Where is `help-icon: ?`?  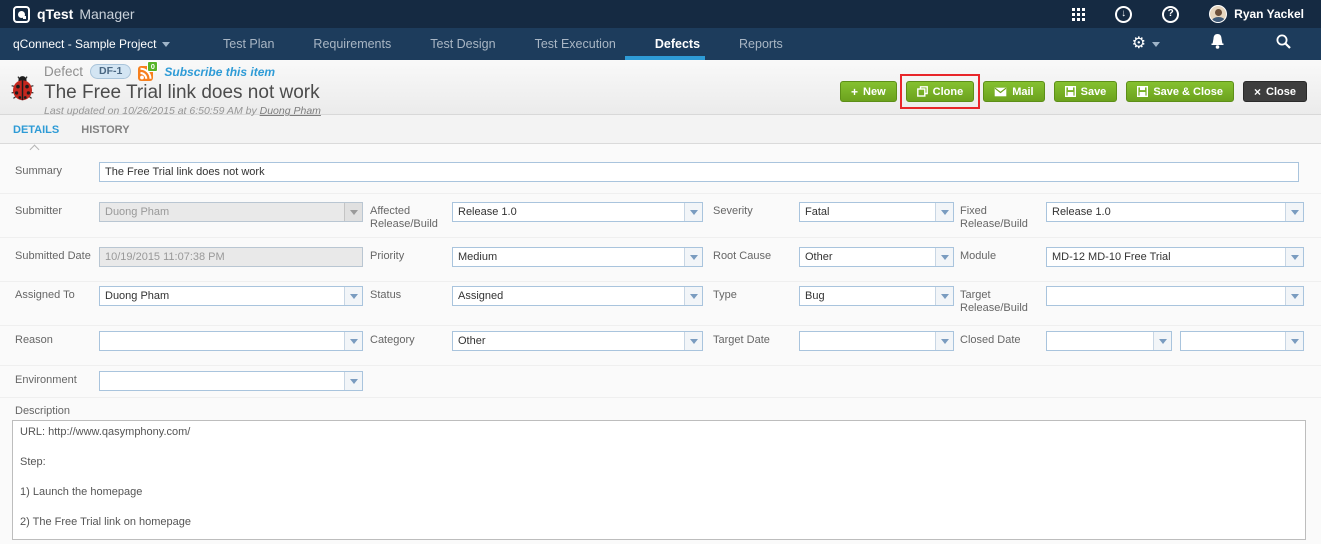 help-icon: ? is located at coordinates (1171, 14).